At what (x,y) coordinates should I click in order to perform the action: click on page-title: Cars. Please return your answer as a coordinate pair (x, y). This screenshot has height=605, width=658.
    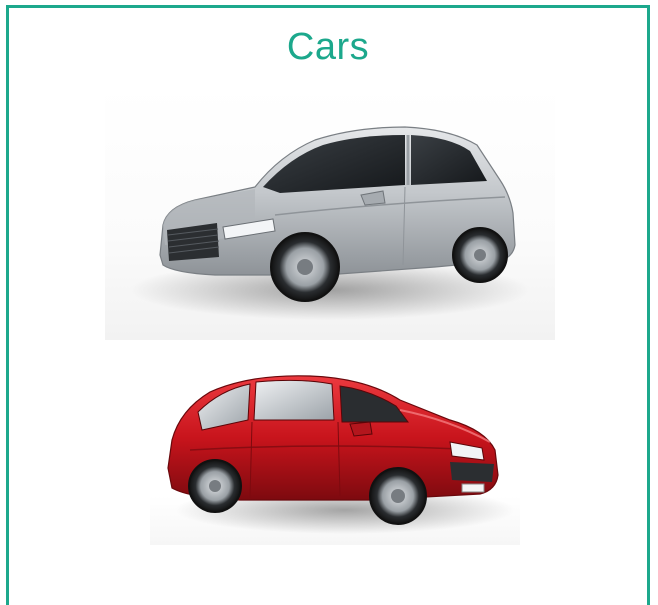
    Looking at the image, I should click on (328, 47).